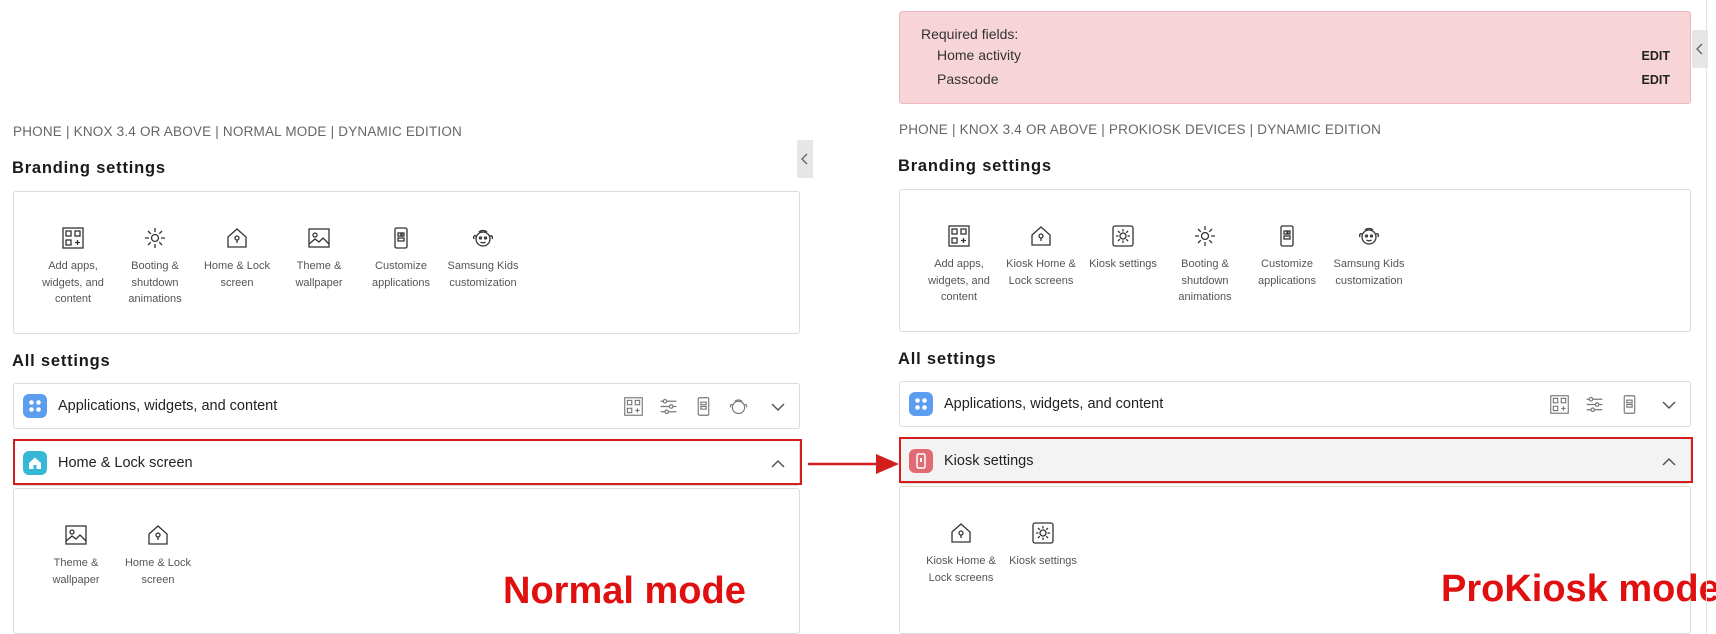 The width and height of the screenshot is (1716, 634). I want to click on home-icon, so click(35, 463).